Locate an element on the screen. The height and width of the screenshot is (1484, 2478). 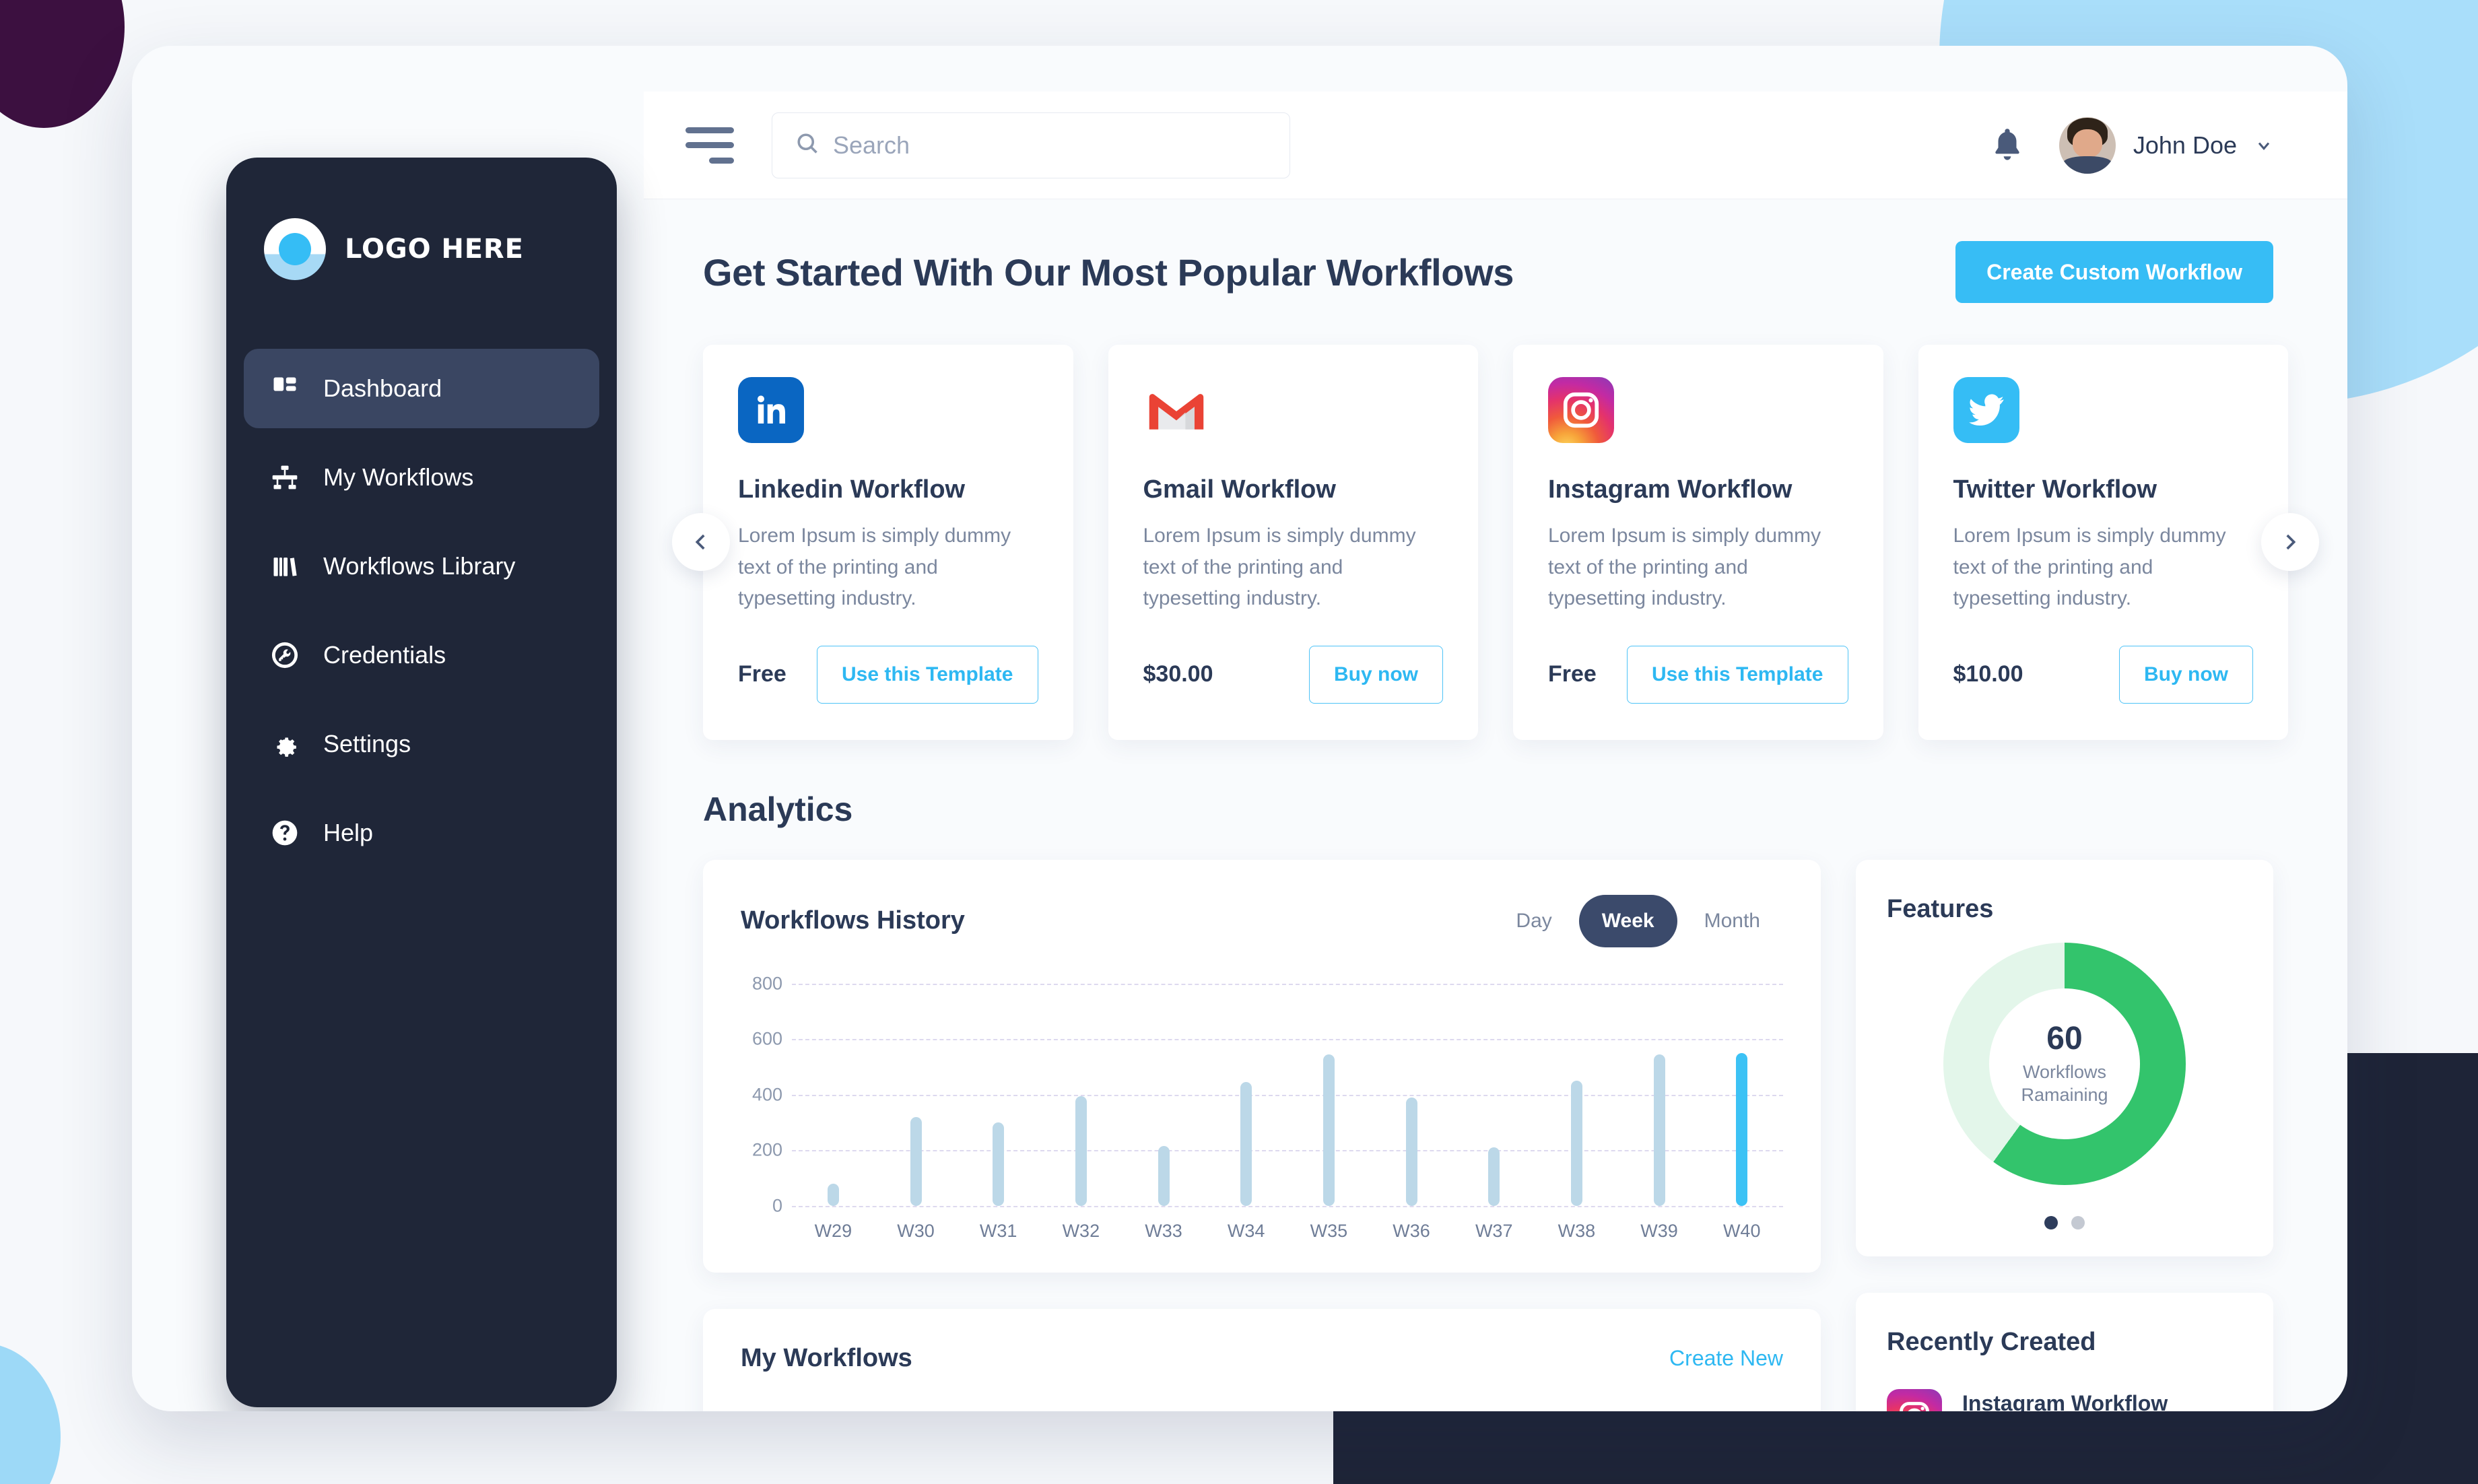
instagram-icon is located at coordinates (1581, 410).